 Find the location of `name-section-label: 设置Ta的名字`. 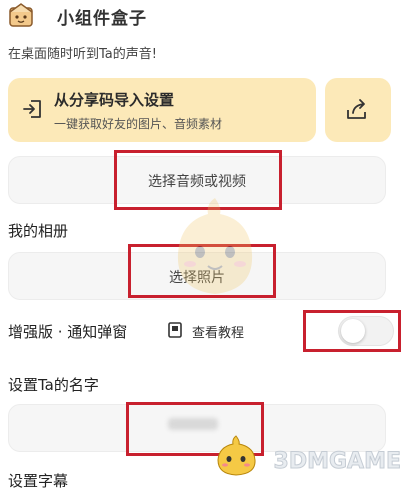

name-section-label: 设置Ta的名字 is located at coordinates (53, 385).